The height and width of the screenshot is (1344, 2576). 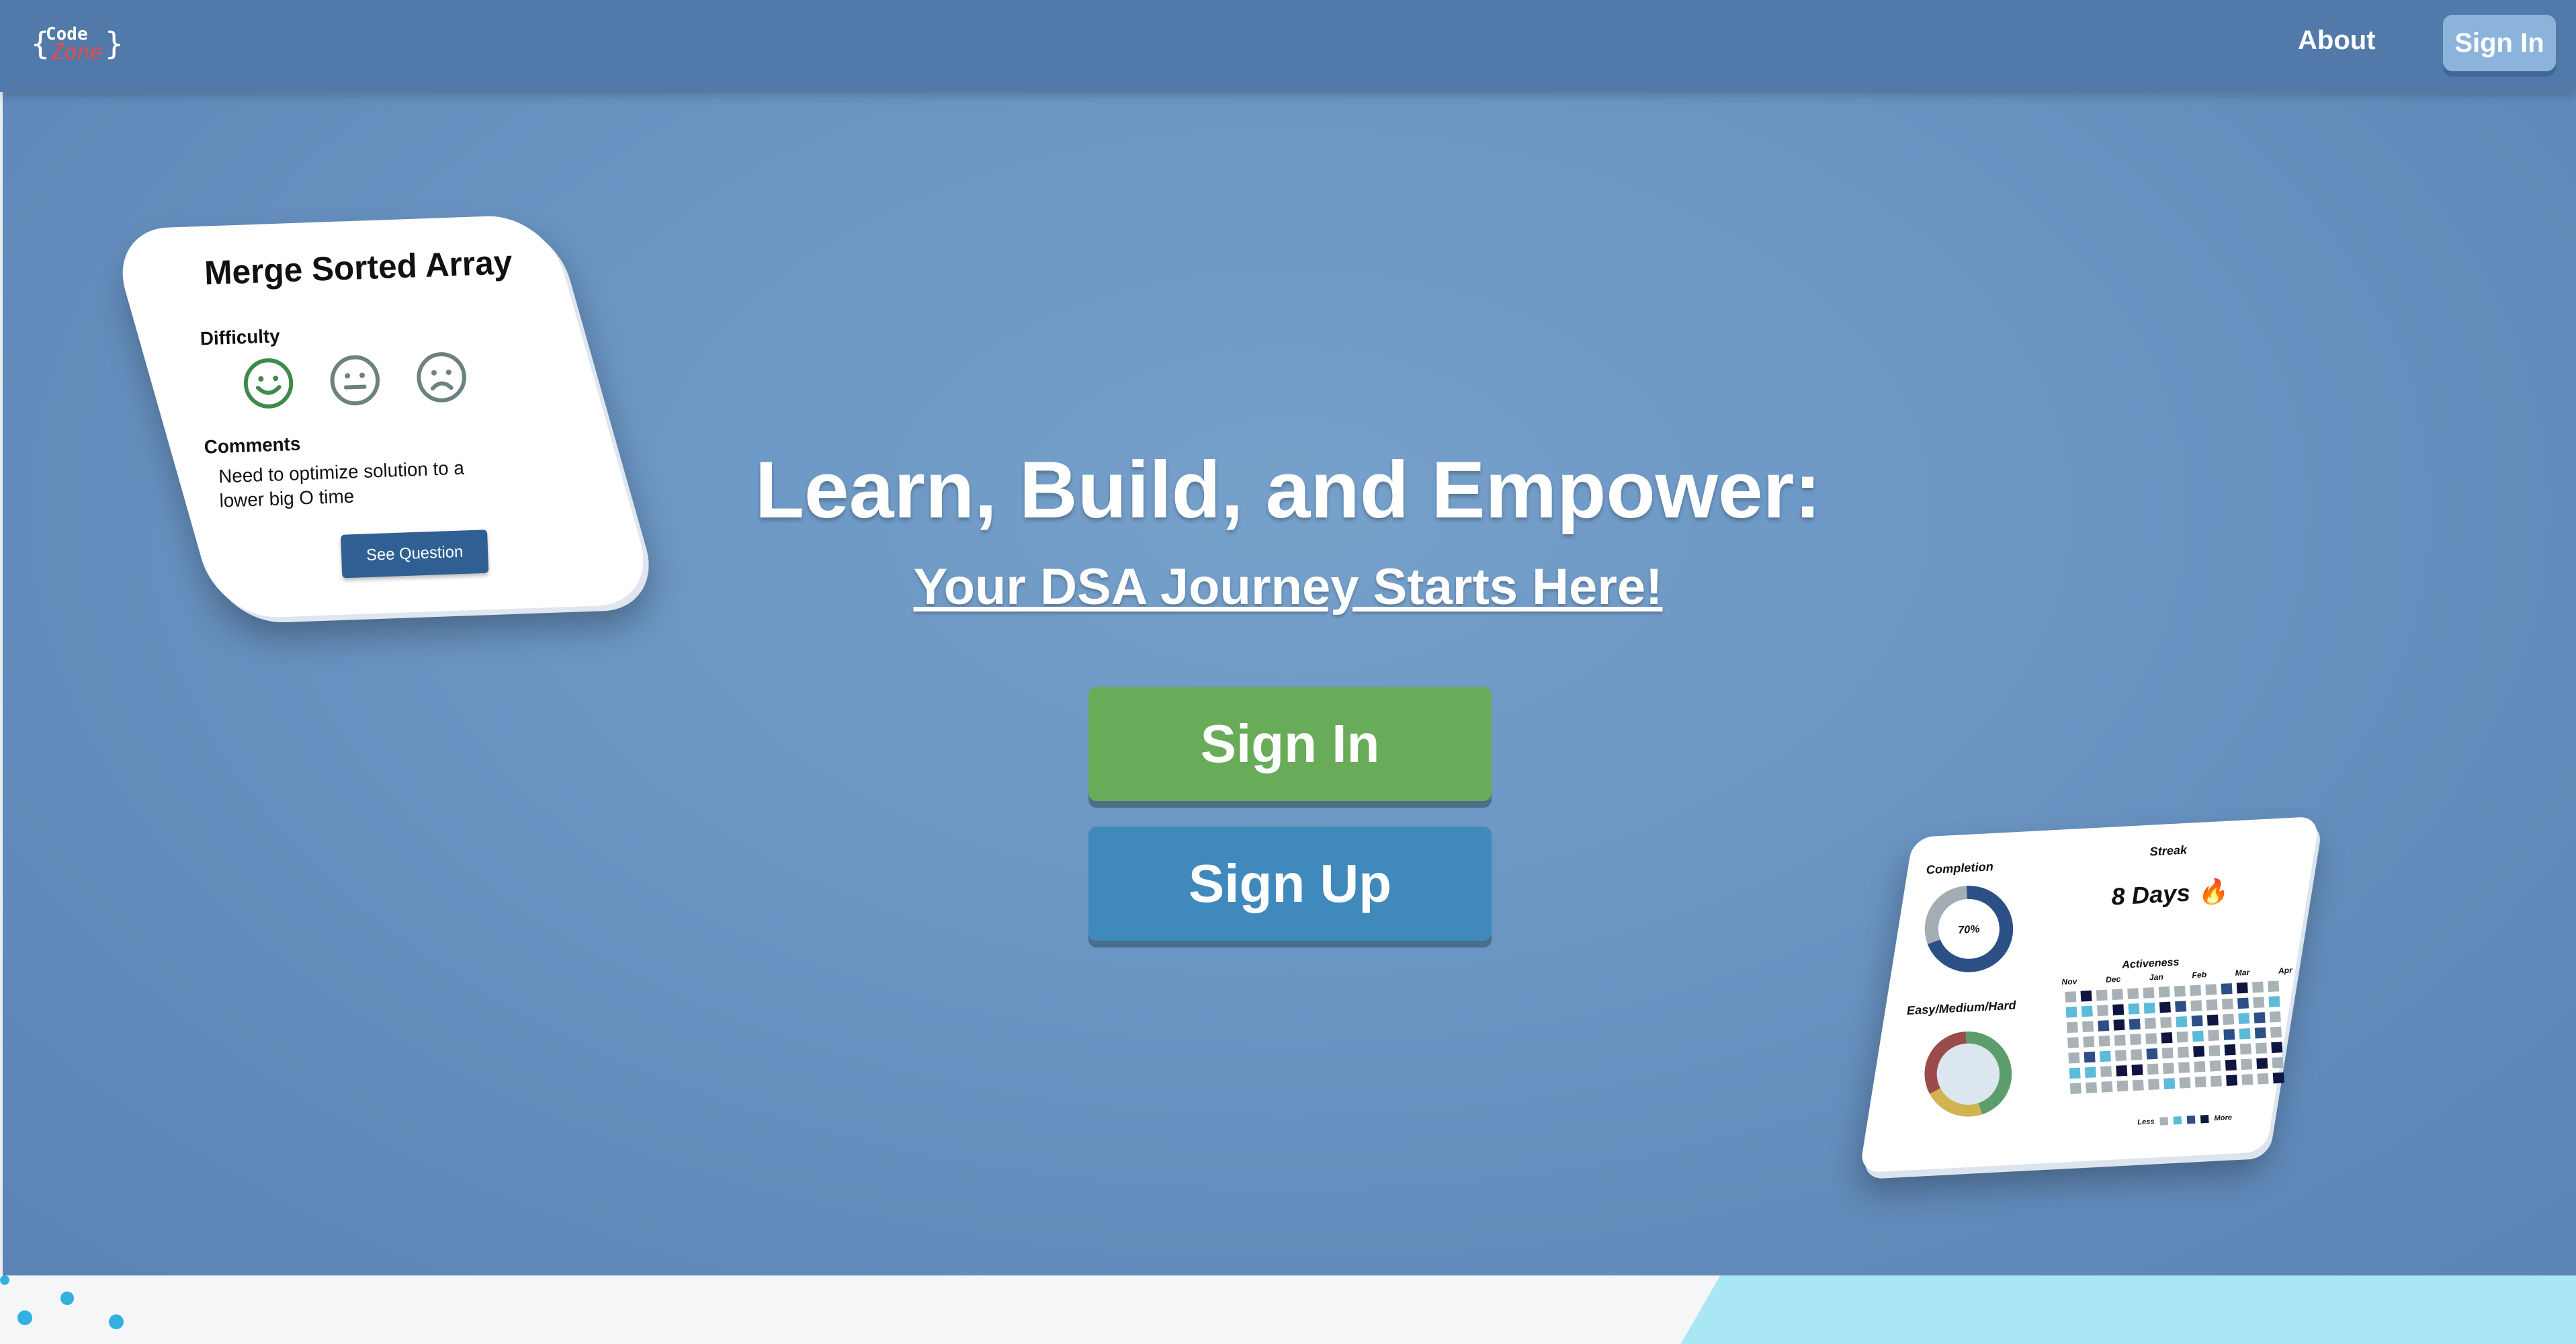 I want to click on footer-decoration, so click(x=2121, y=1310).